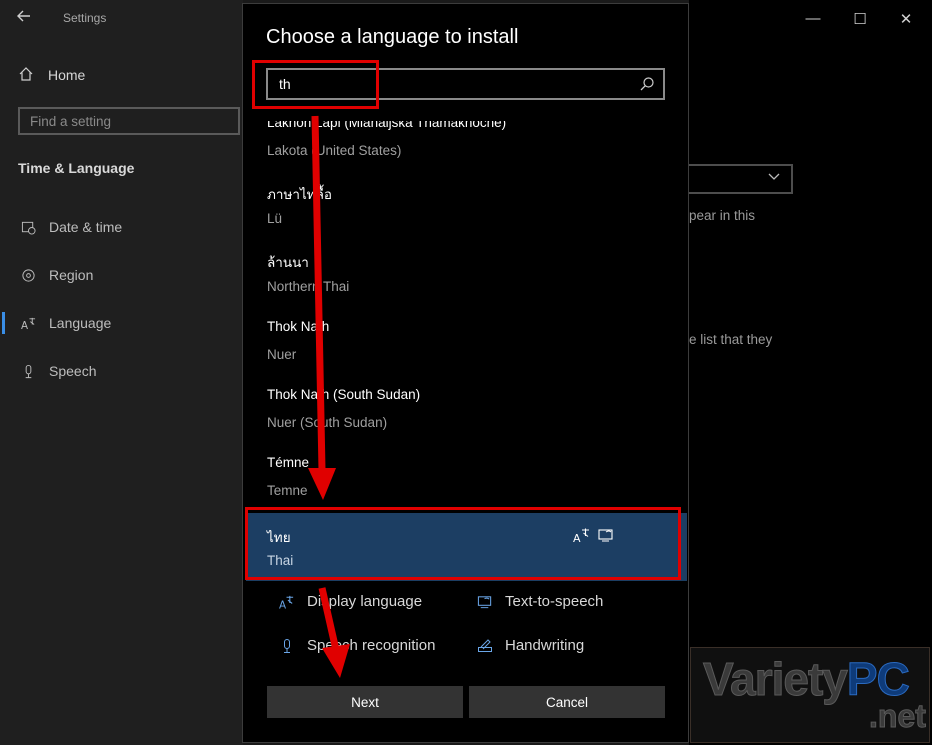 This screenshot has width=932, height=745. I want to click on watermark-main: Variety, so click(776, 679).